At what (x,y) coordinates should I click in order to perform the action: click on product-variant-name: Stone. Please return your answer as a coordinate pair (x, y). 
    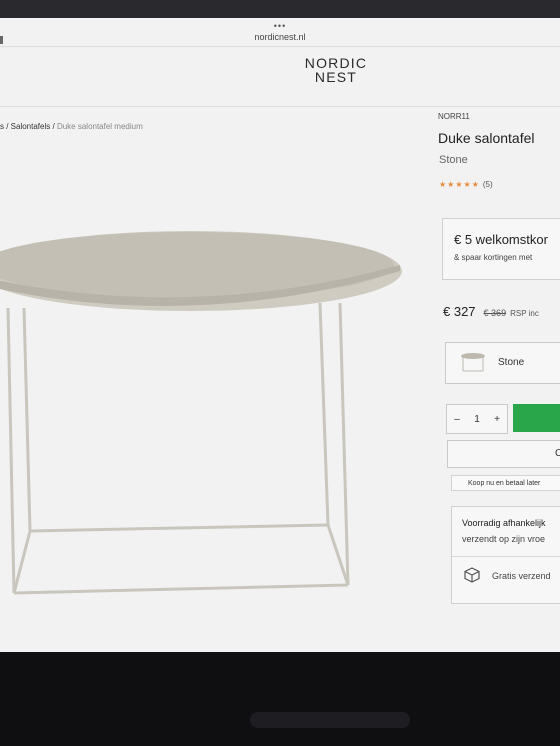
    Looking at the image, I should click on (453, 160).